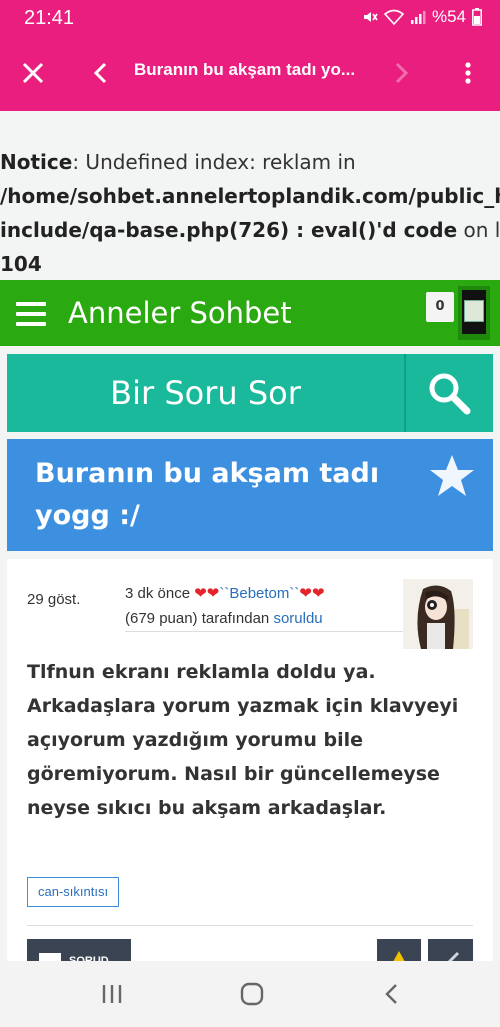 The width and height of the screenshot is (500, 1027). Describe the element at coordinates (205, 393) in the screenshot. I see `ask-question-button: Bir Soru Sor` at that location.